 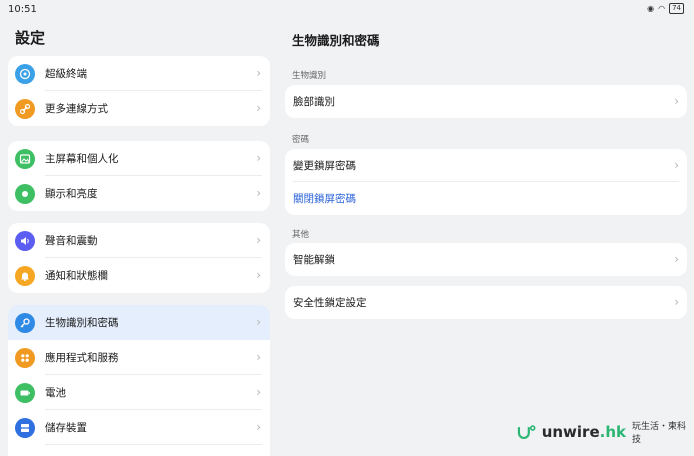 I want to click on disable-lock-password-row: 關閉鎖屏密碼, so click(x=486, y=198).